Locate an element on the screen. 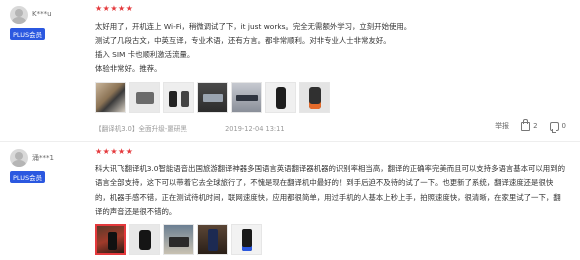  comment-icon is located at coordinates (554, 127).